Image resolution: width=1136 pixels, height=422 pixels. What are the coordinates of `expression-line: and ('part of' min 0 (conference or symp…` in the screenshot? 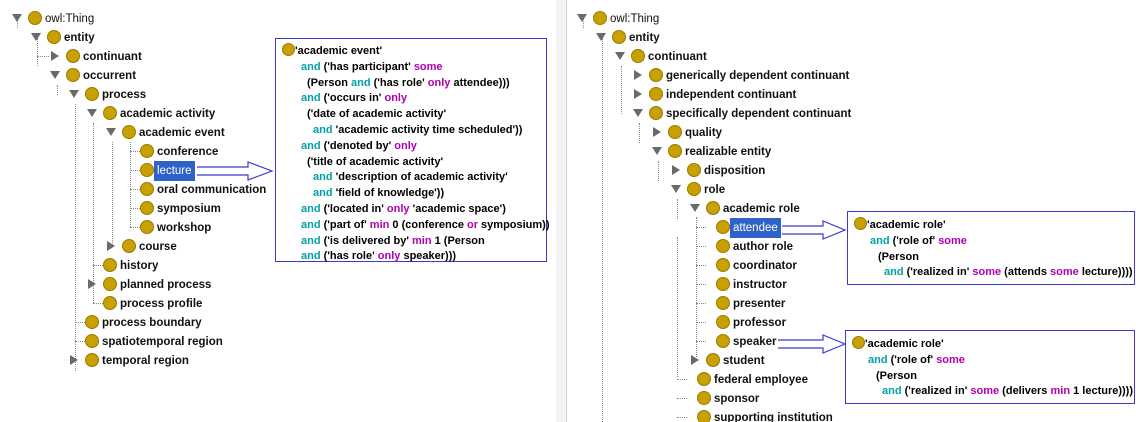 It's located at (413, 226).